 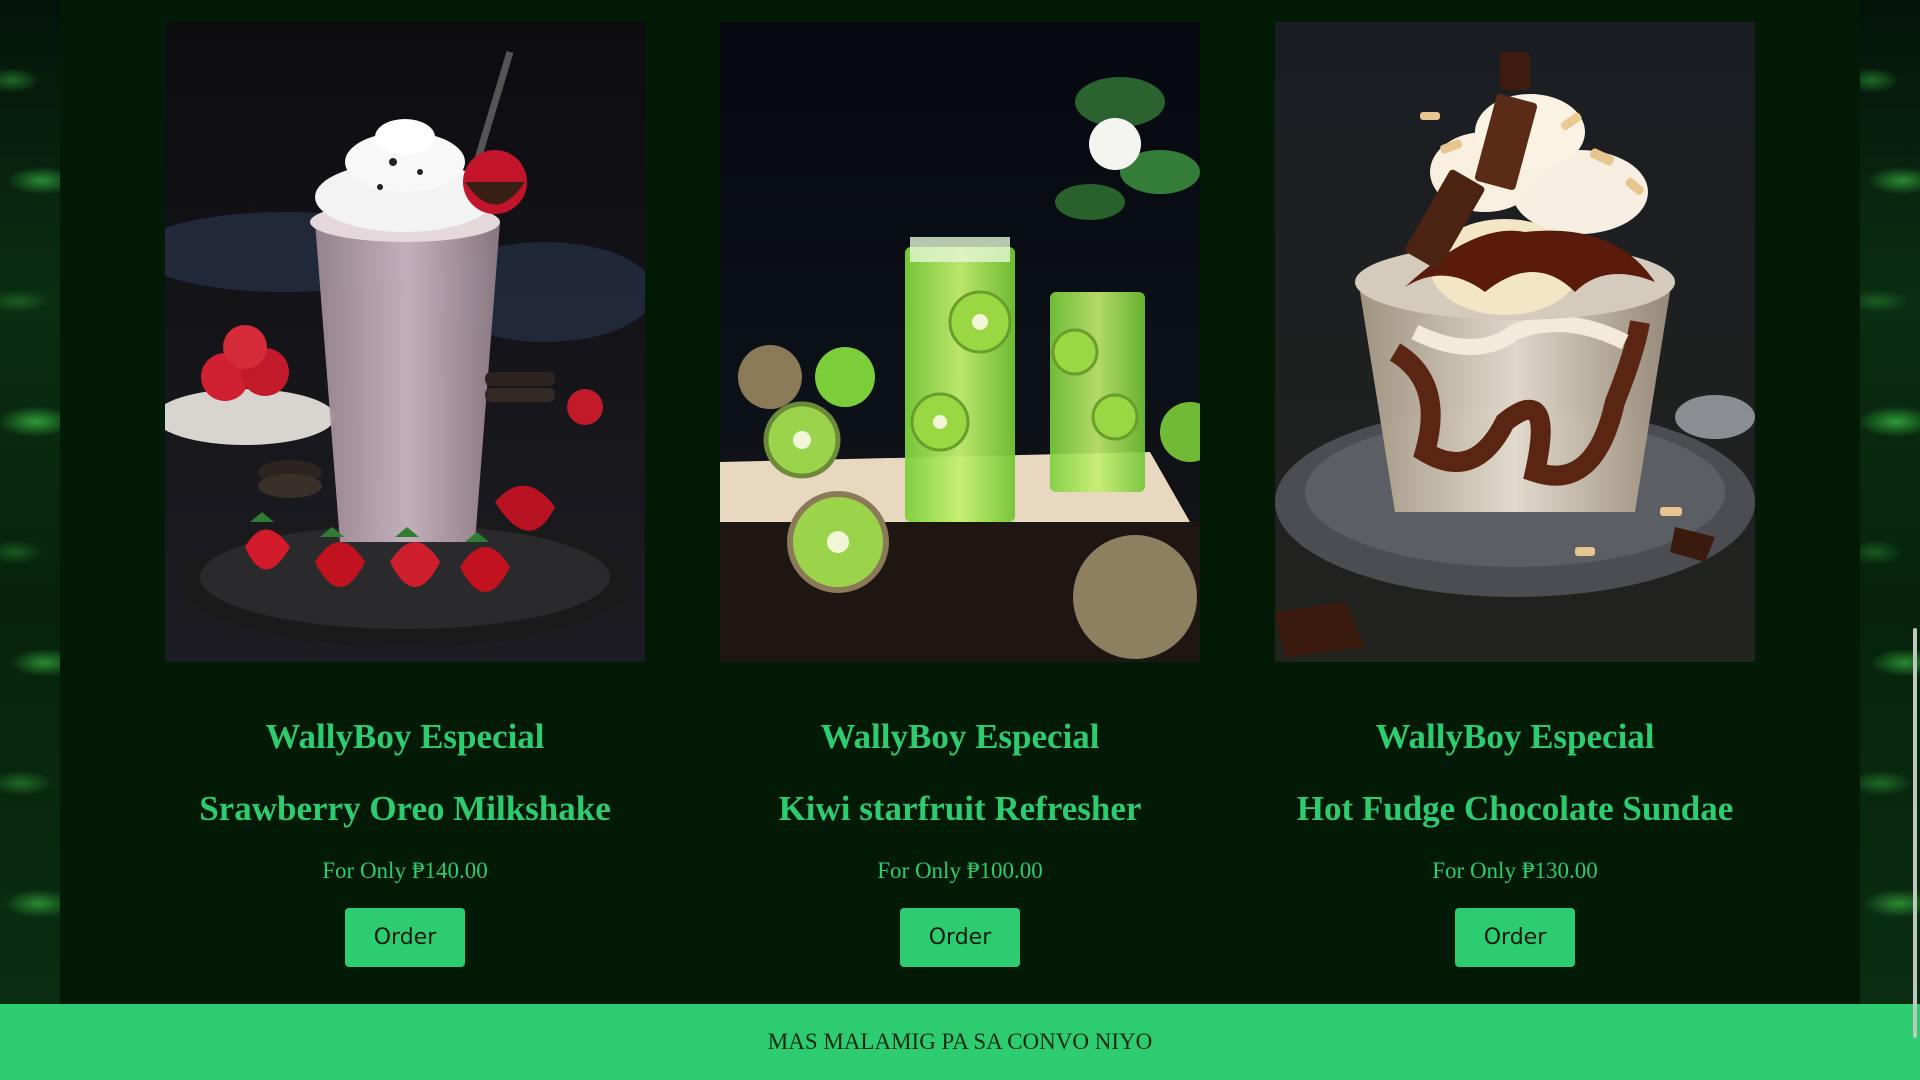 What do you see at coordinates (960, 808) in the screenshot?
I see `product-name: Kiwi starfruit Refresher` at bounding box center [960, 808].